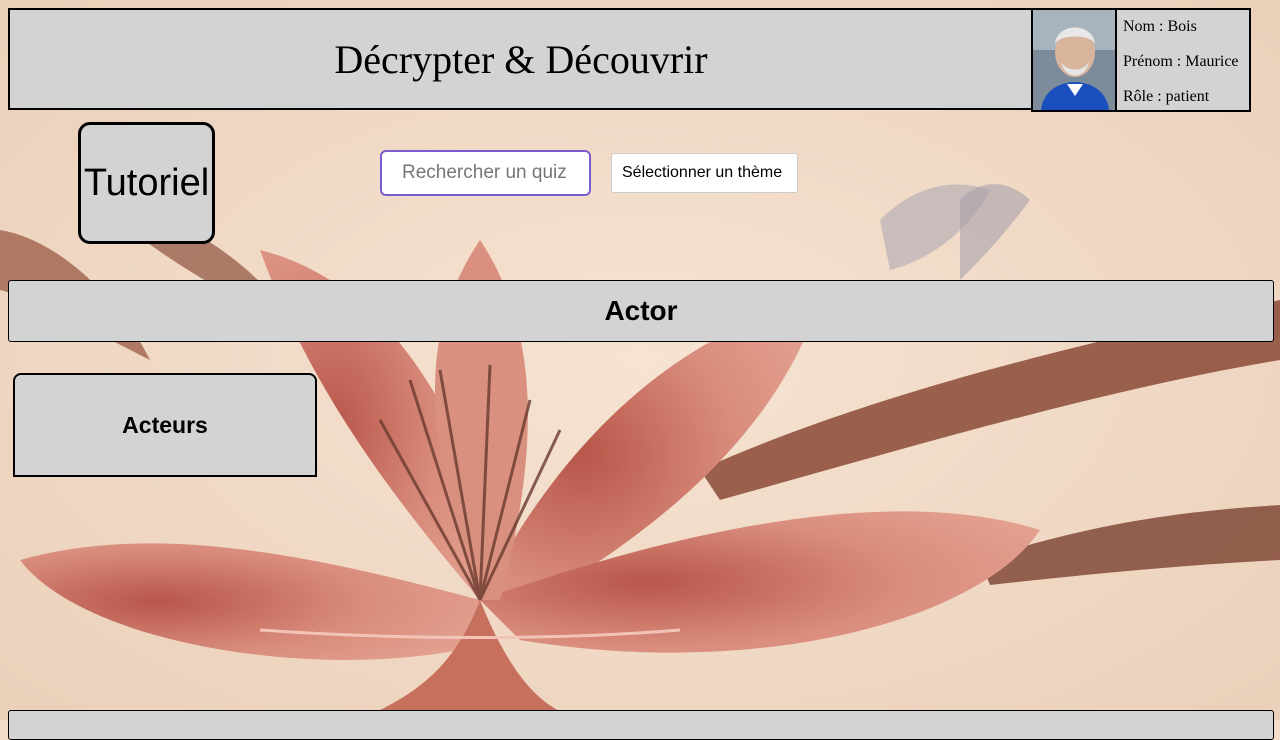  Describe the element at coordinates (641, 725) in the screenshot. I see `next-section-bar` at that location.